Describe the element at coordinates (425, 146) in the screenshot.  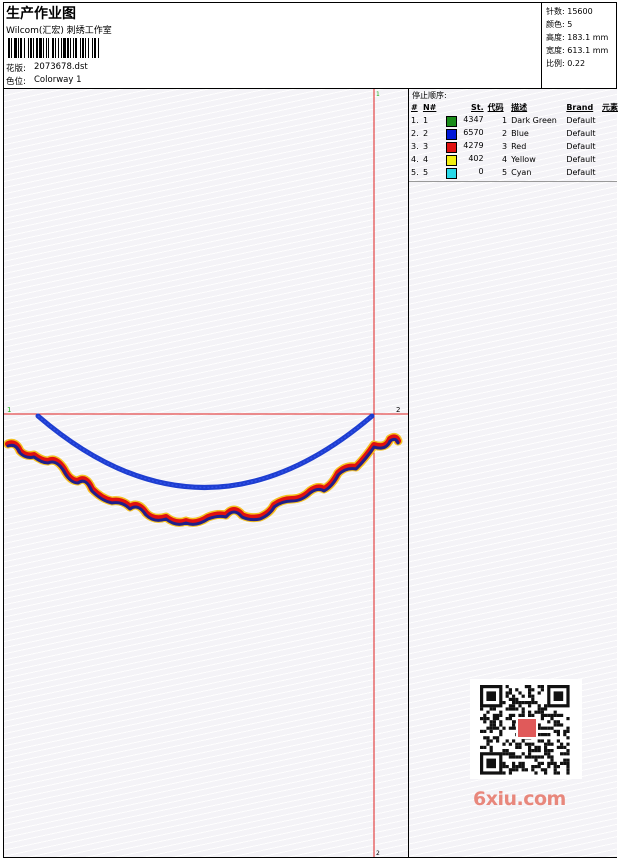
I see `stop-needle: 3` at that location.